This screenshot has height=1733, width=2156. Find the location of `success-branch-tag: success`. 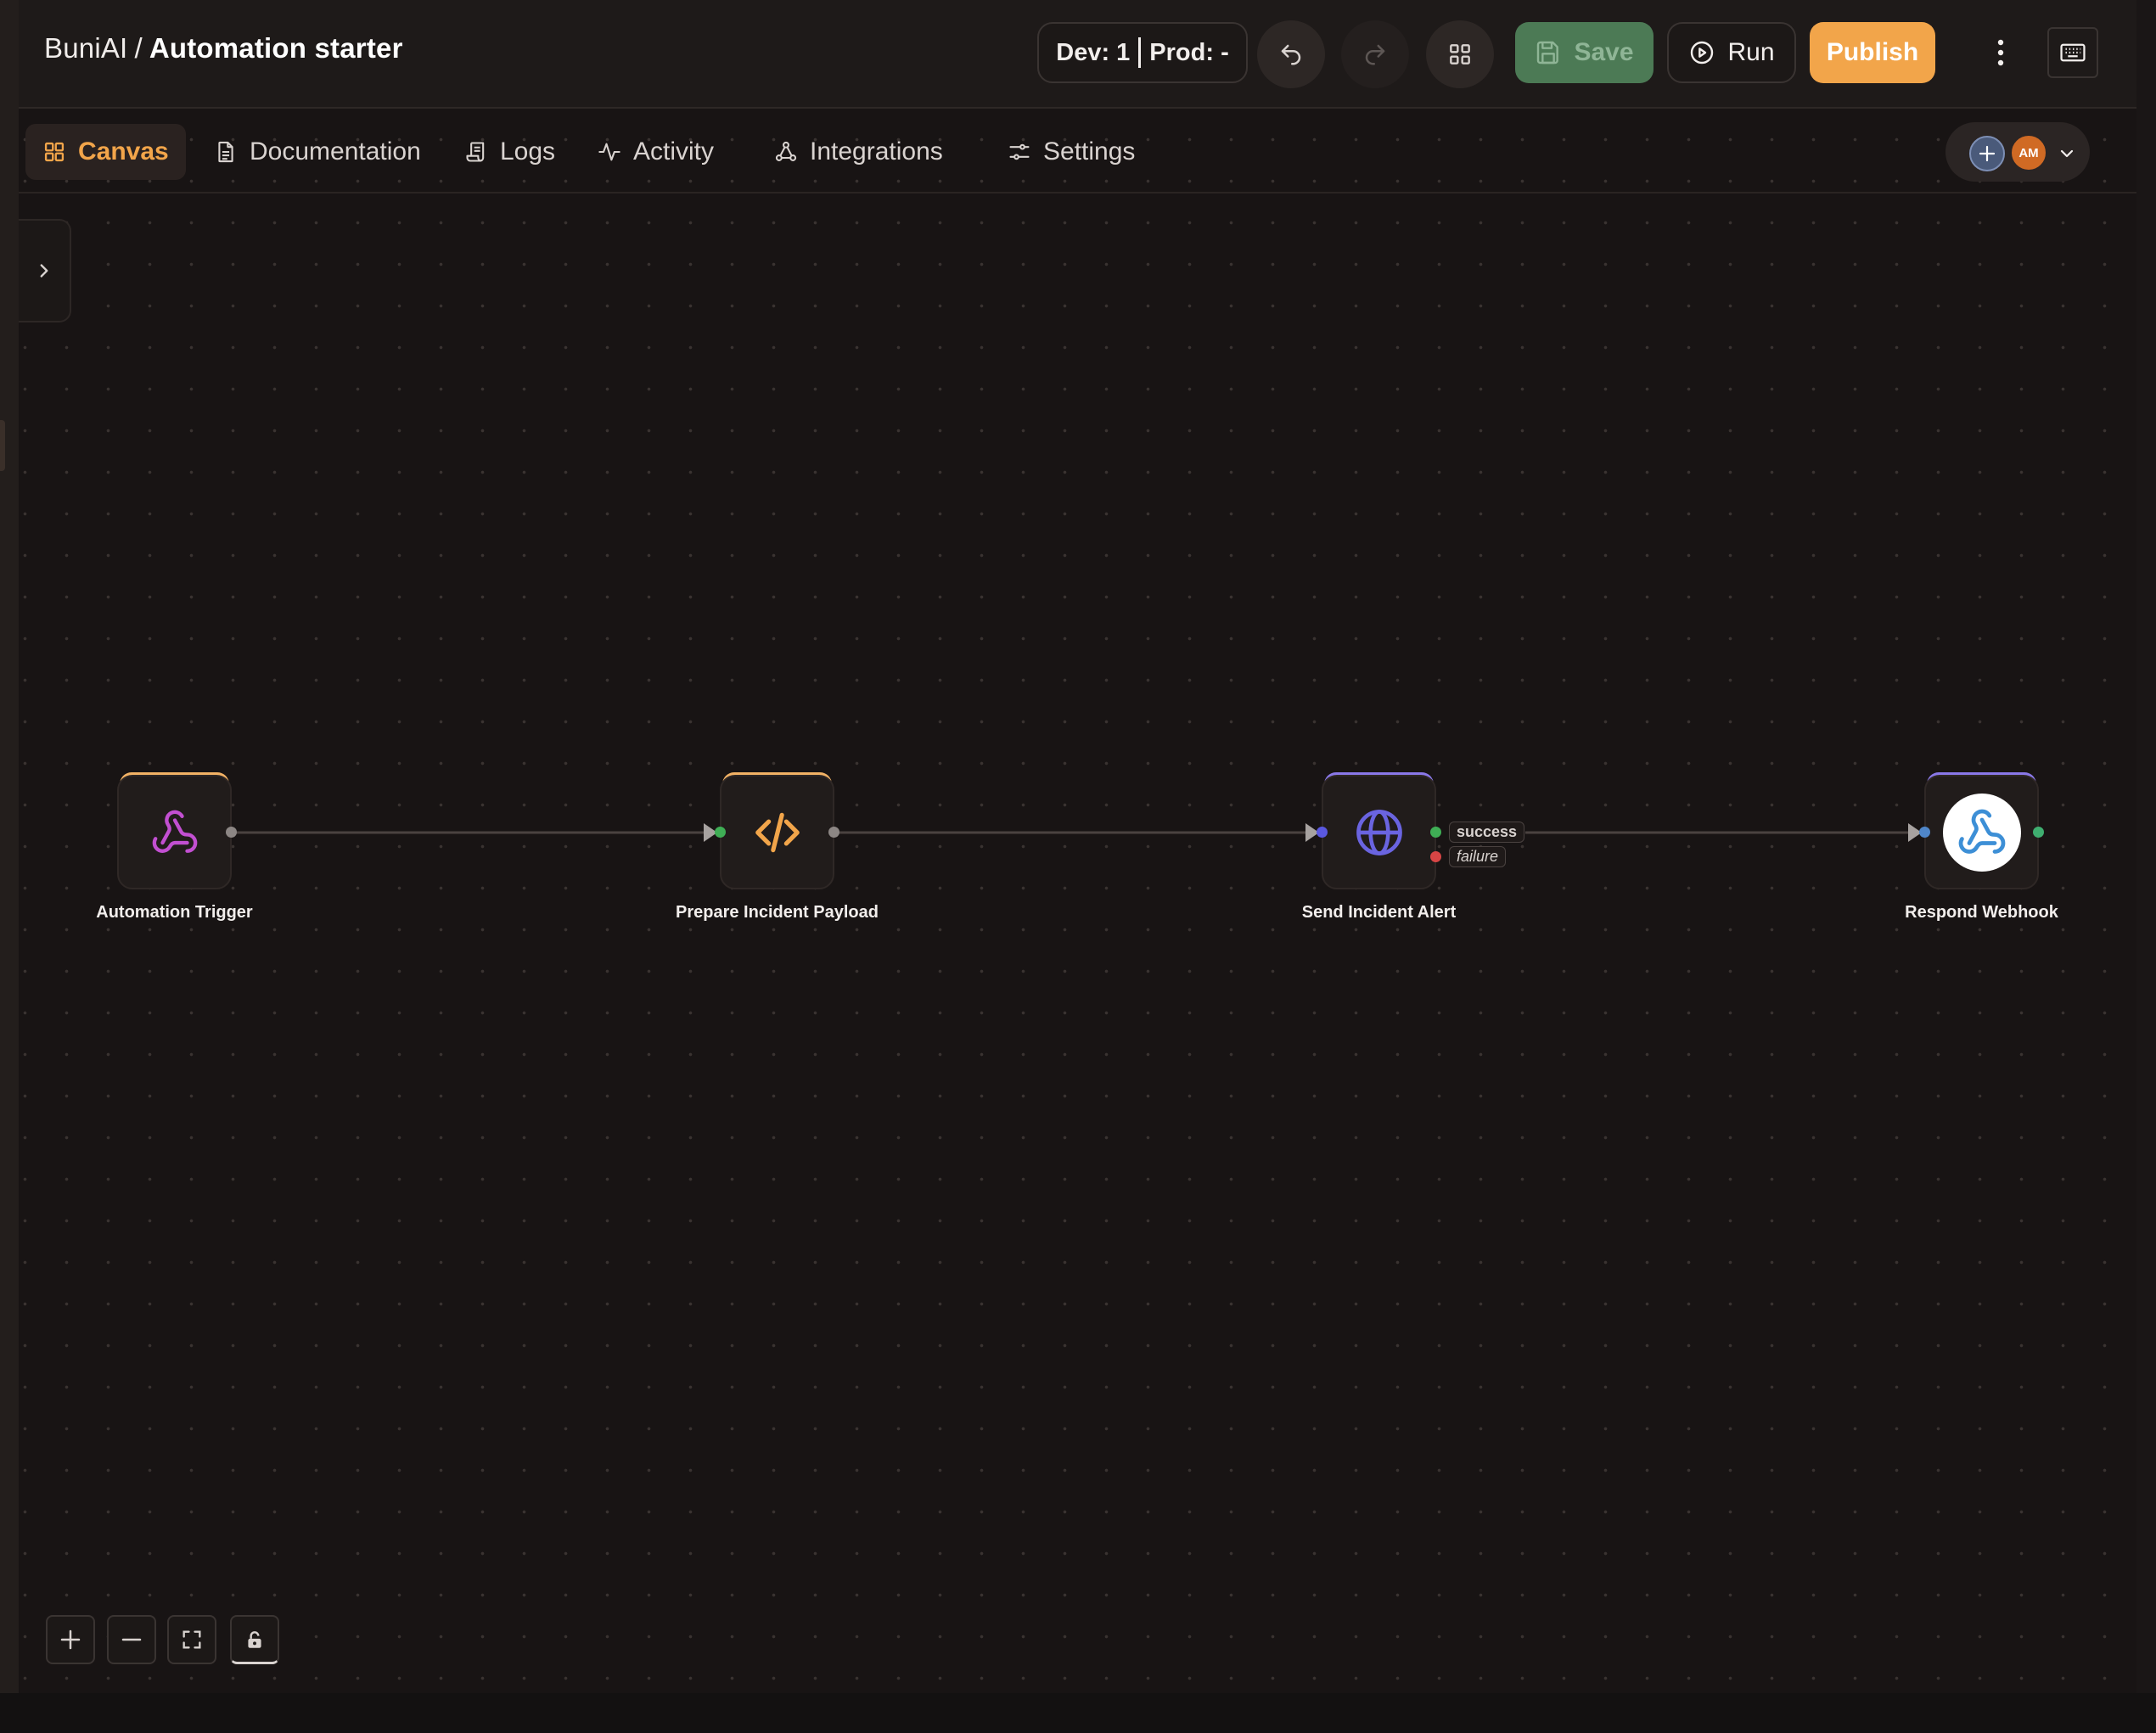

success-branch-tag: success is located at coordinates (1487, 832).